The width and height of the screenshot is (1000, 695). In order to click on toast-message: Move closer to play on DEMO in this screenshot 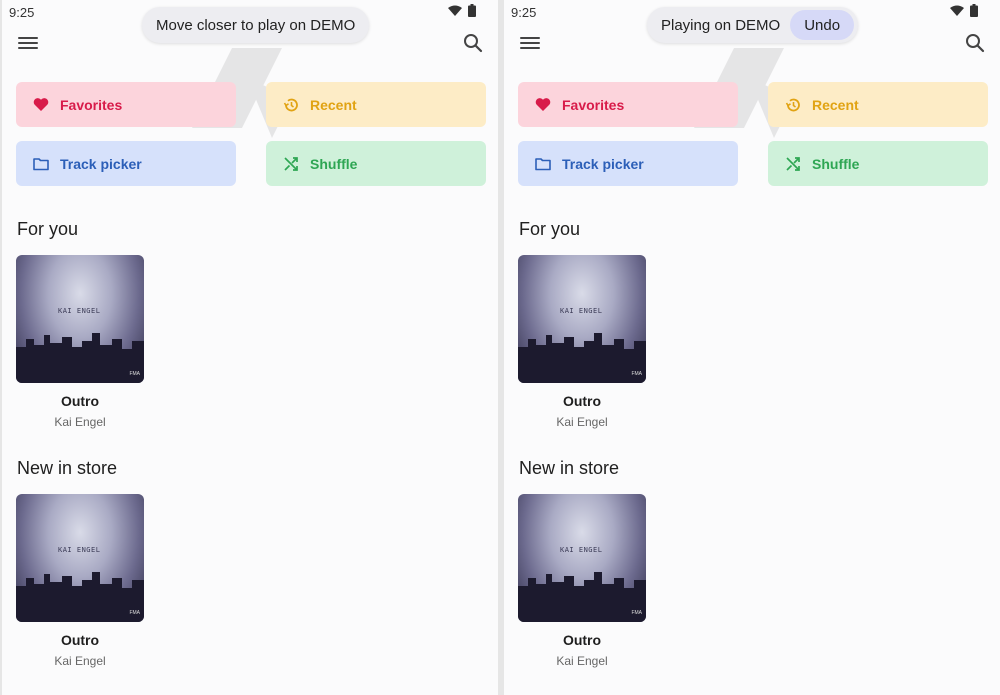, I will do `click(256, 25)`.